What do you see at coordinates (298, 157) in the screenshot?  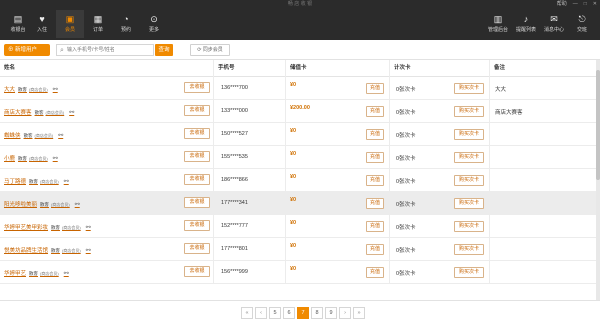 I see `table-row: 小鹿 散客 (商店会员) ⚯ 去收银 155****535 ¥0 充值 0张次卡 购买次卡` at bounding box center [298, 157].